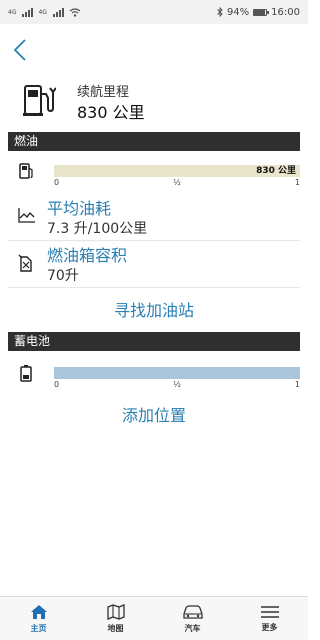 This screenshot has height=640, width=320. I want to click on fuel-range-bar: 830 公里, so click(177, 171).